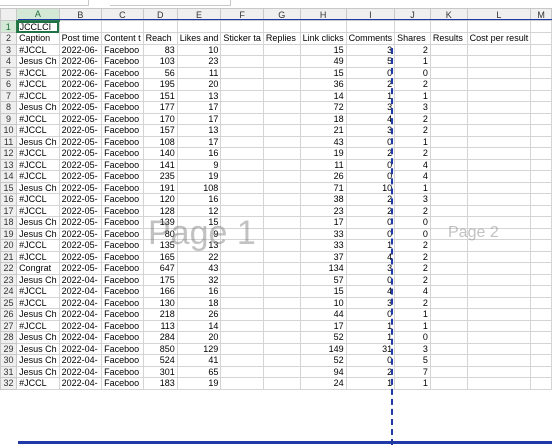 This screenshot has width=552, height=445. What do you see at coordinates (199, 61) in the screenshot?
I see `cell: 23` at bounding box center [199, 61].